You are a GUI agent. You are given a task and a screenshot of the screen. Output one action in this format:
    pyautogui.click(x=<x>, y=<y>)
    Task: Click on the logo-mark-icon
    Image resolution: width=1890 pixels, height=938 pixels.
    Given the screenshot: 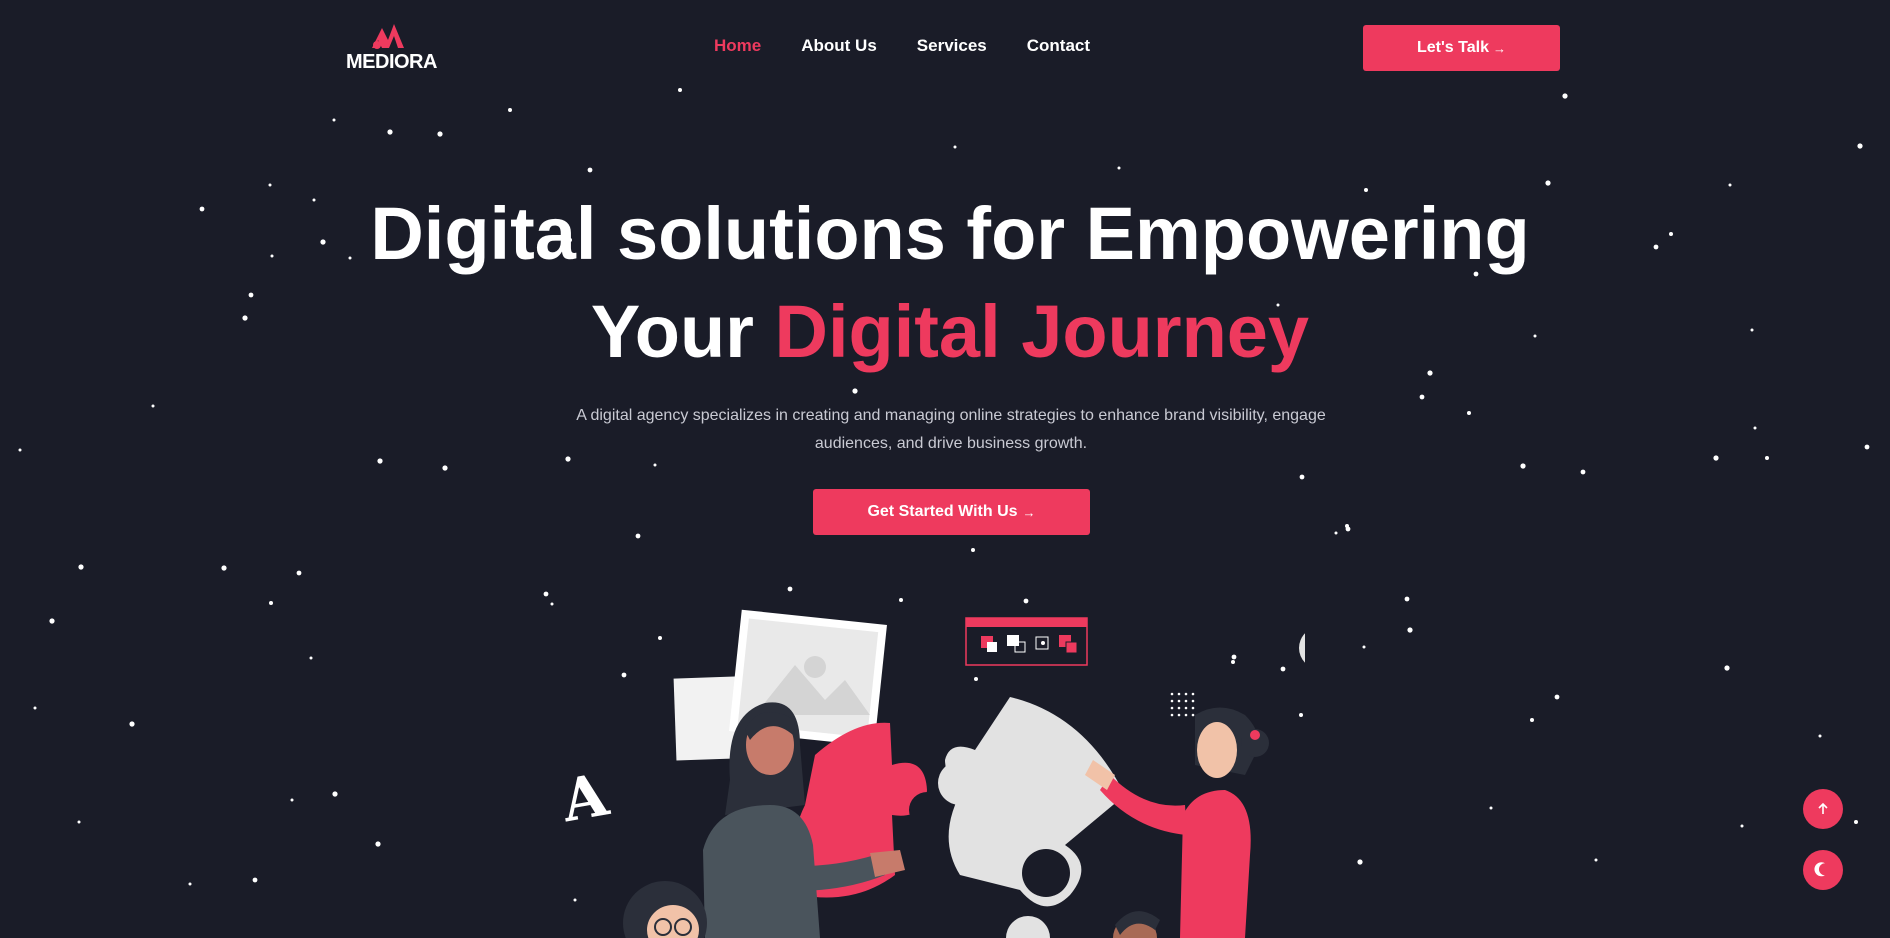 What is the action you would take?
    pyautogui.click(x=388, y=36)
    